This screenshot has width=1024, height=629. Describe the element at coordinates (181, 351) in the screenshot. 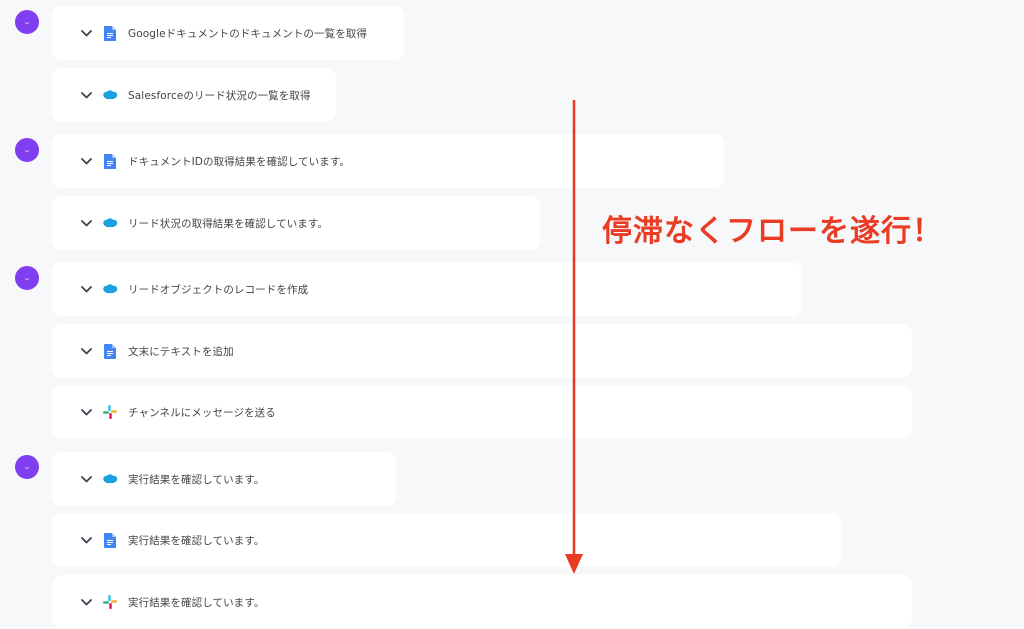

I see `step-label: 文末にテキストを追加` at that location.